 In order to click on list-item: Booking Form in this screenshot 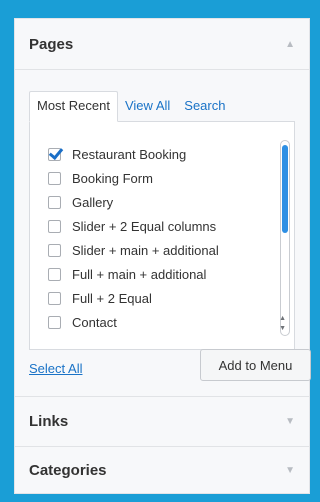, I will do `click(133, 178)`.